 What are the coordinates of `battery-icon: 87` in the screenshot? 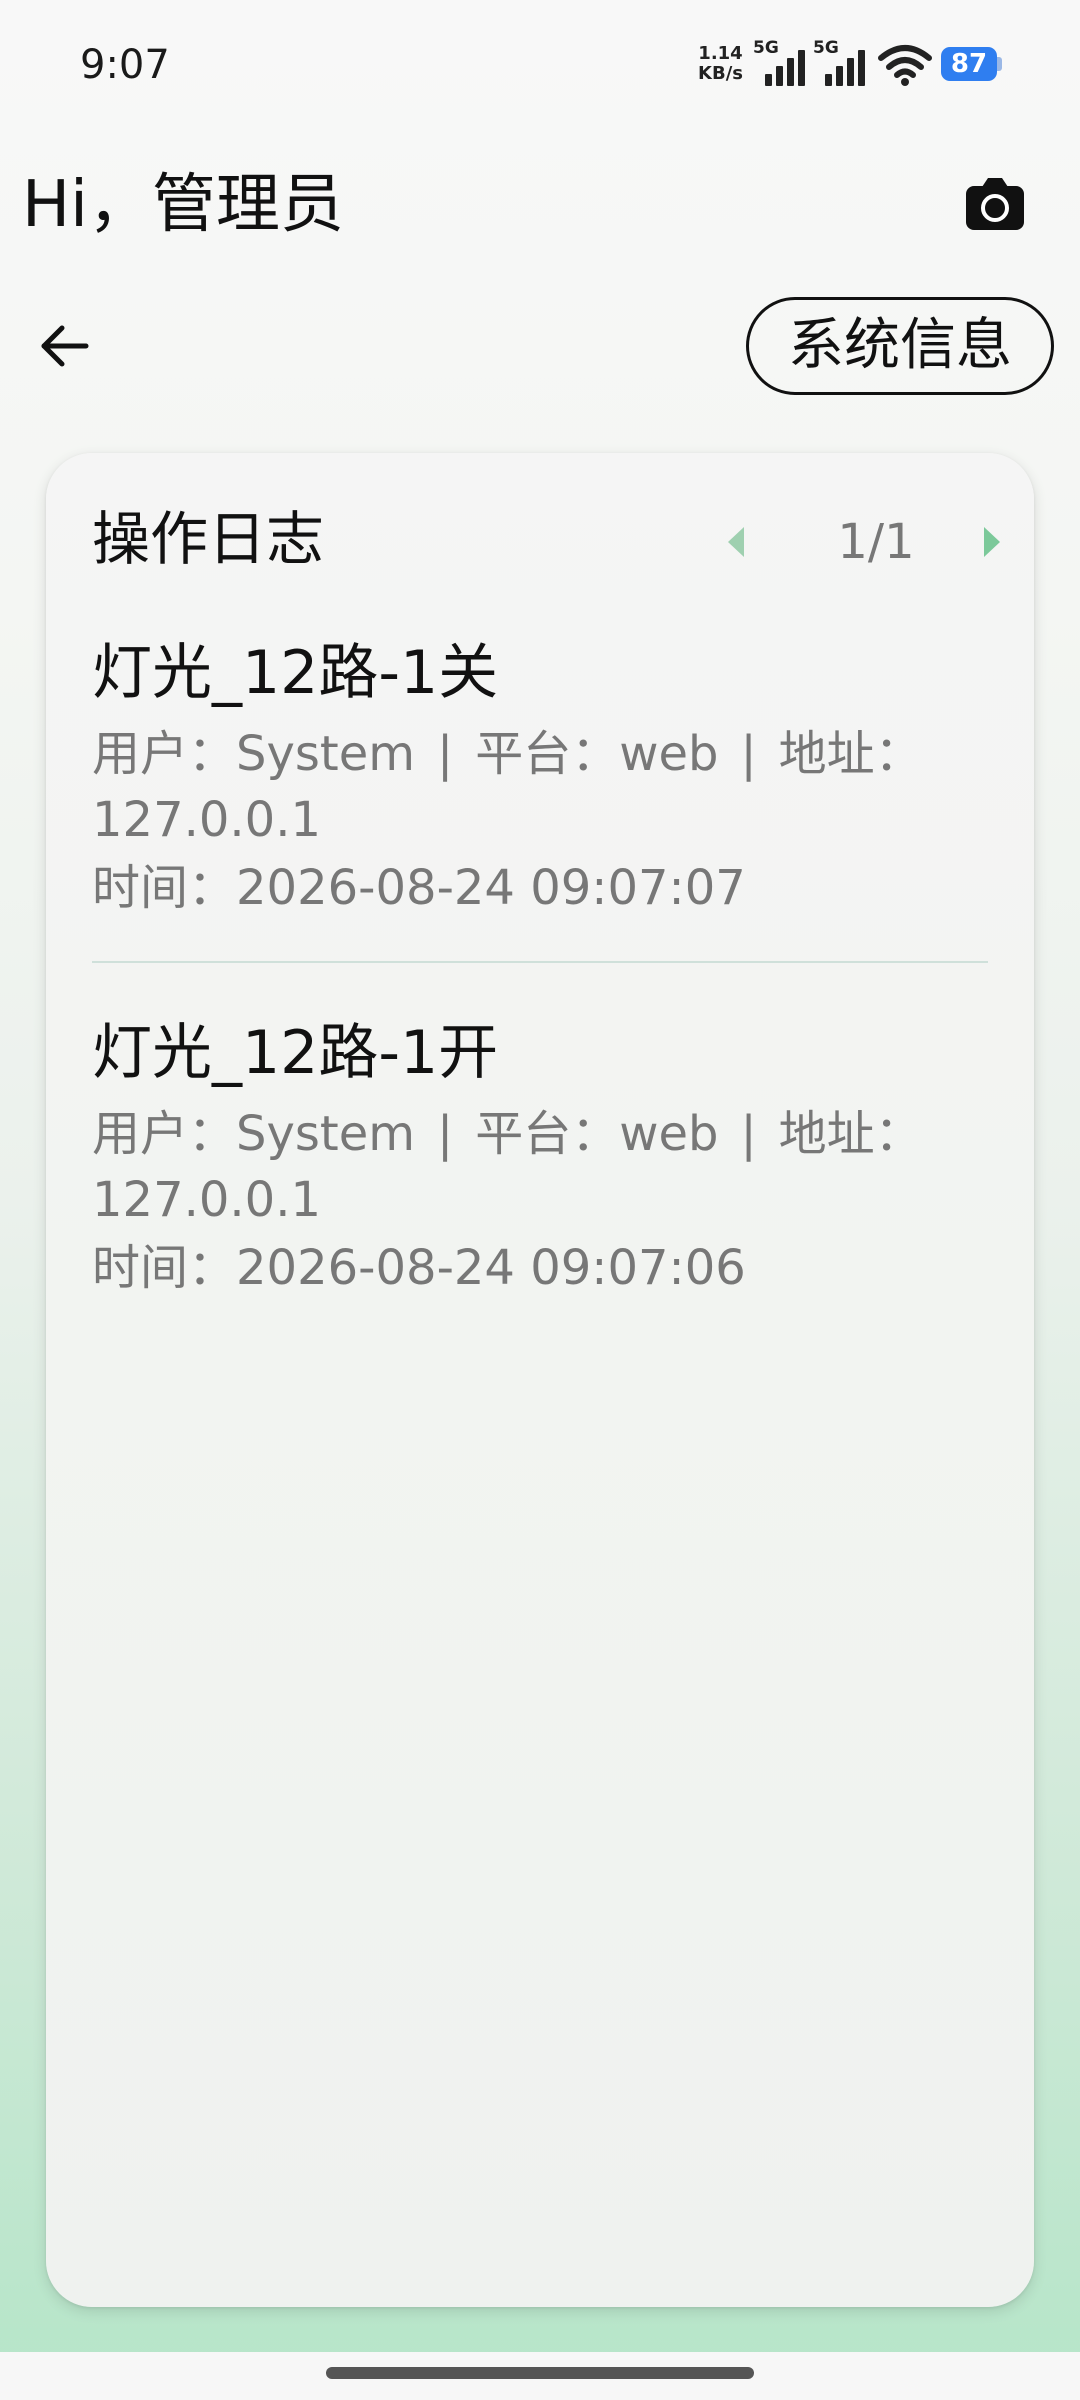 It's located at (971, 64).